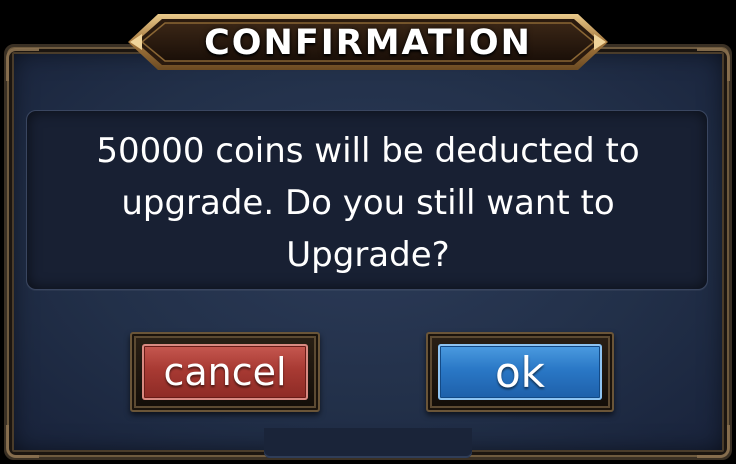 This screenshot has width=736, height=464. I want to click on ok-button-frame: ok, so click(520, 372).